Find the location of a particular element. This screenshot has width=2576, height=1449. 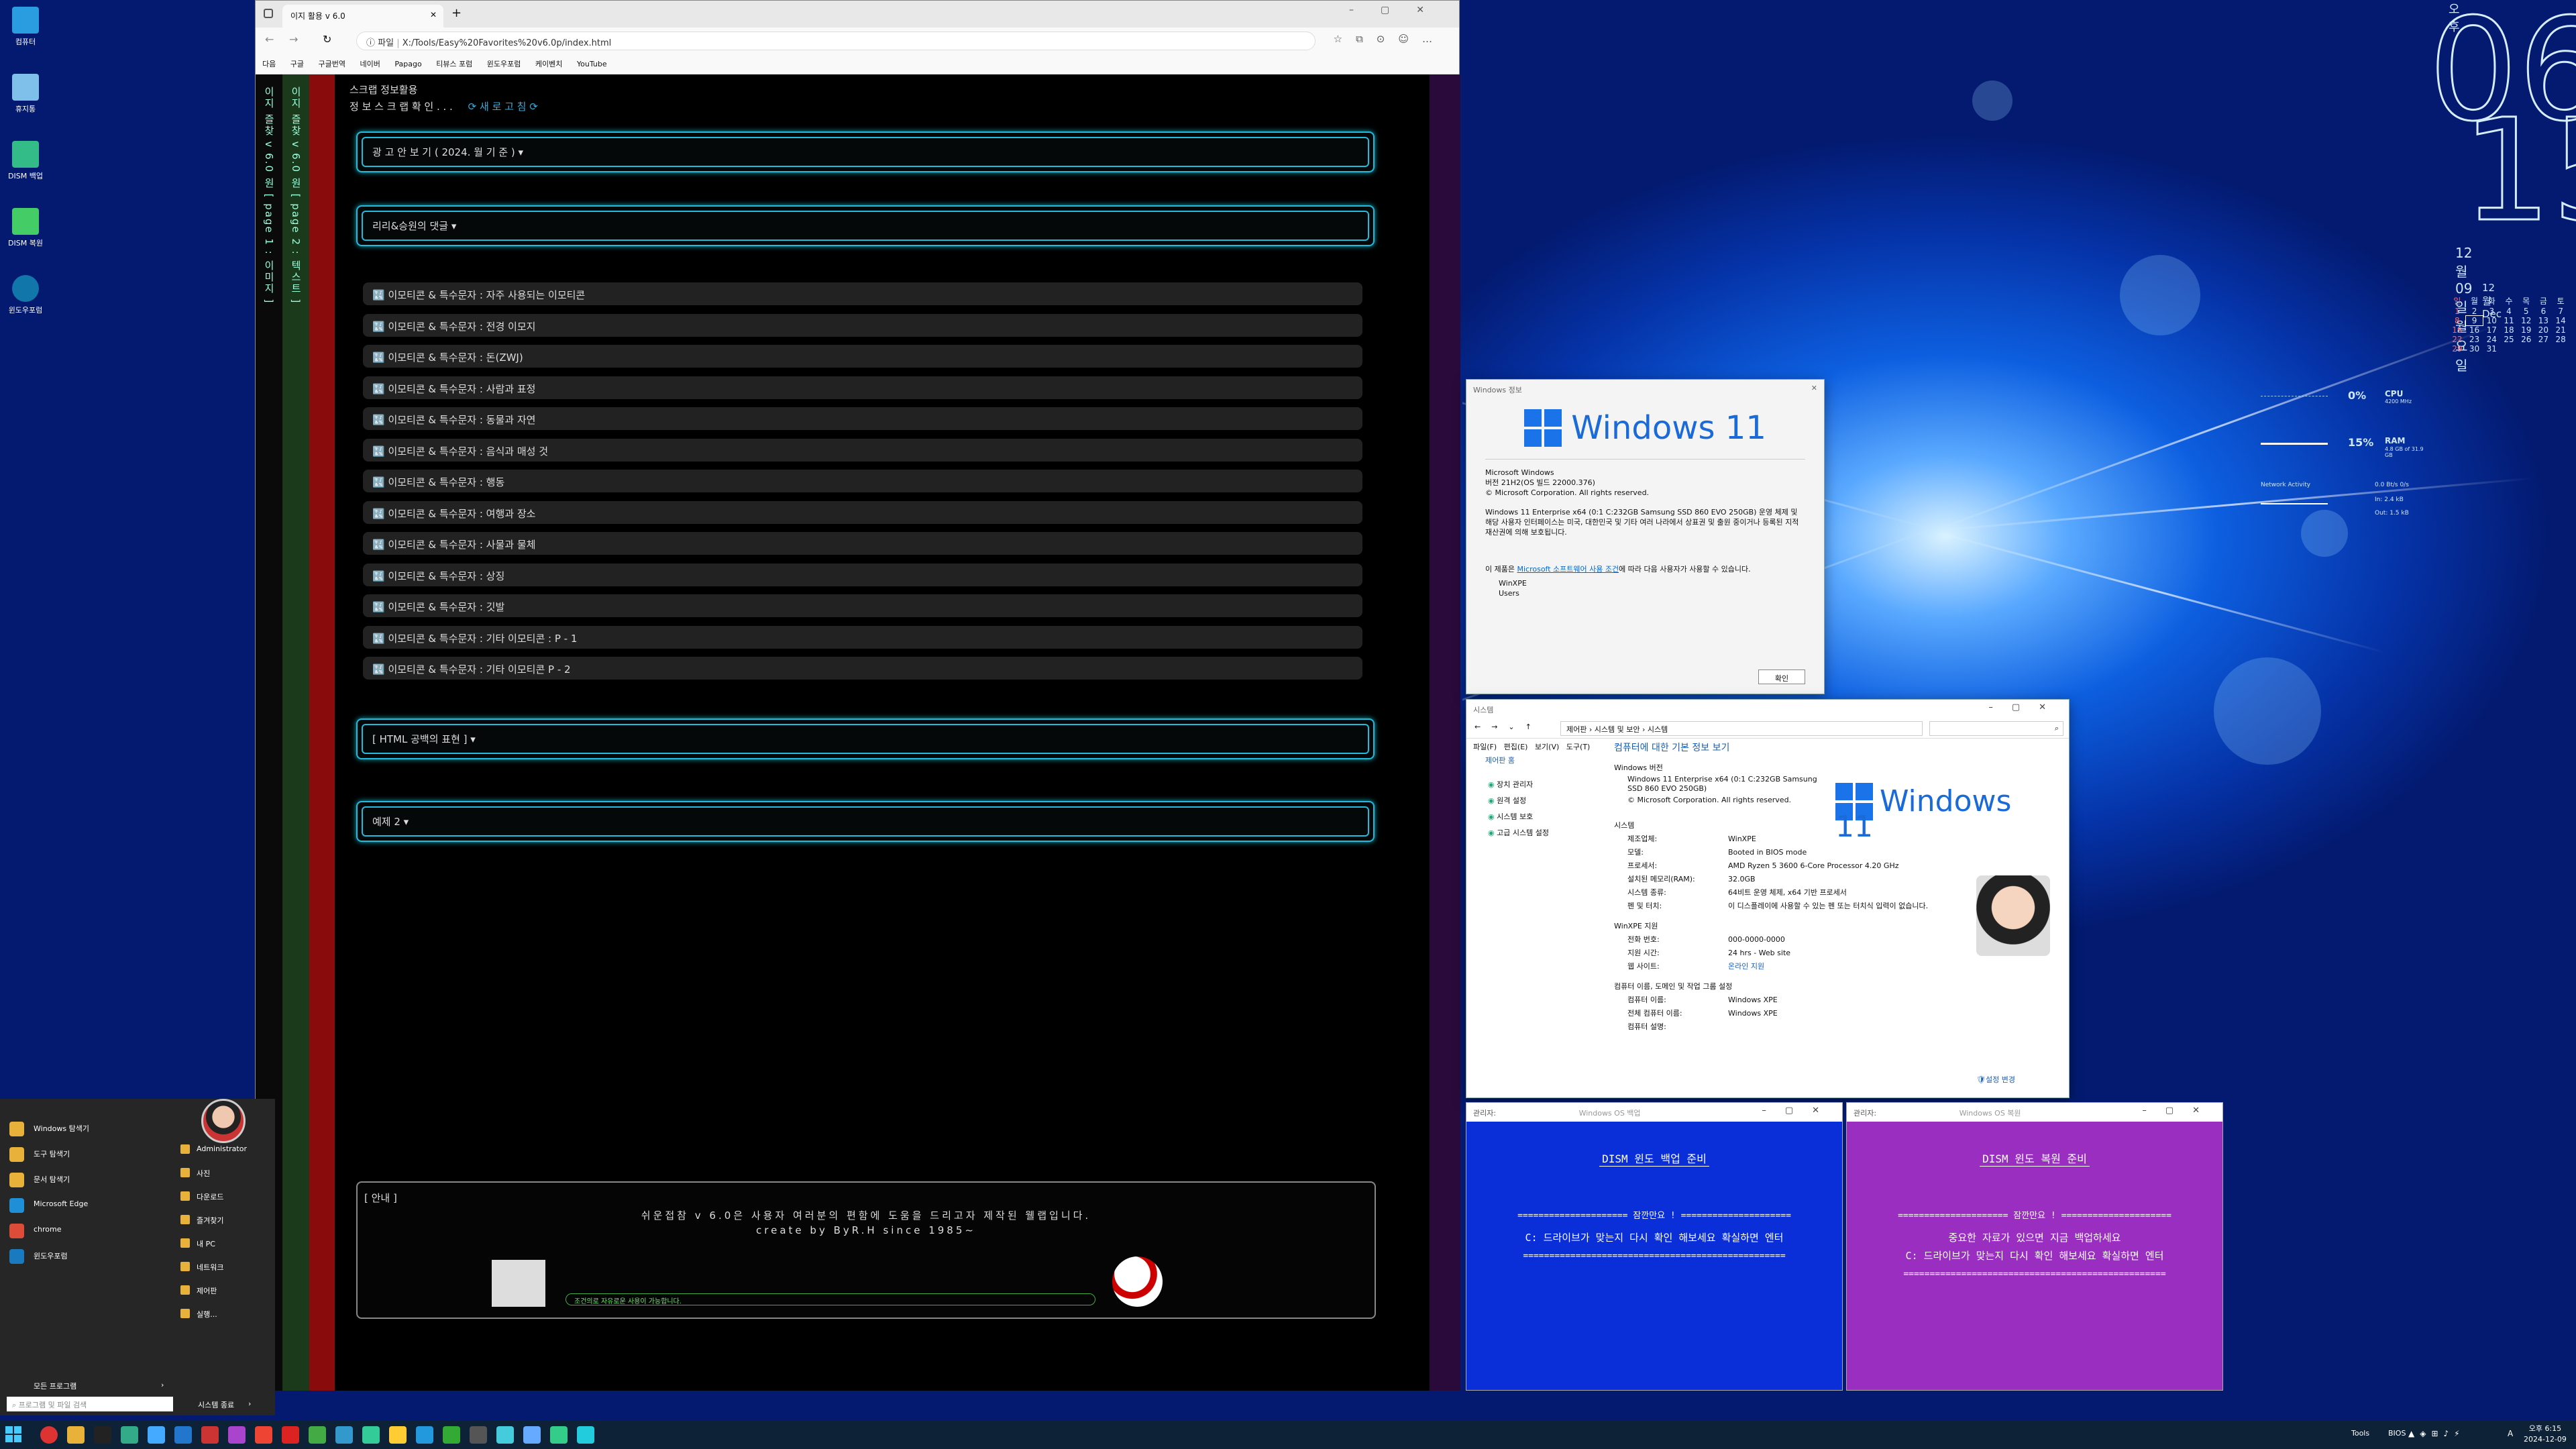

menu-edit: 편집(E) is located at coordinates (1516, 747).